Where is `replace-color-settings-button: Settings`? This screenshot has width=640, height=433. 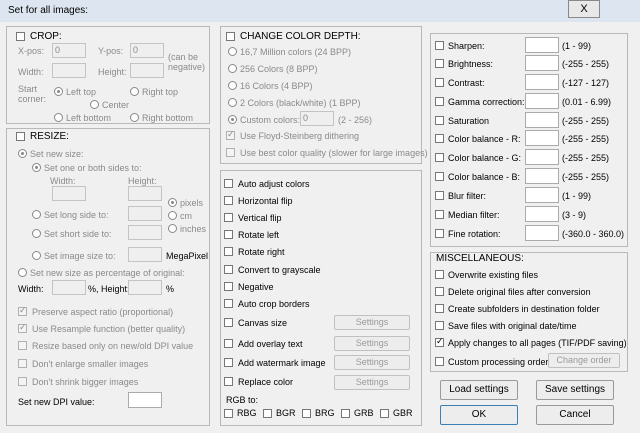
replace-color-settings-button: Settings is located at coordinates (372, 382).